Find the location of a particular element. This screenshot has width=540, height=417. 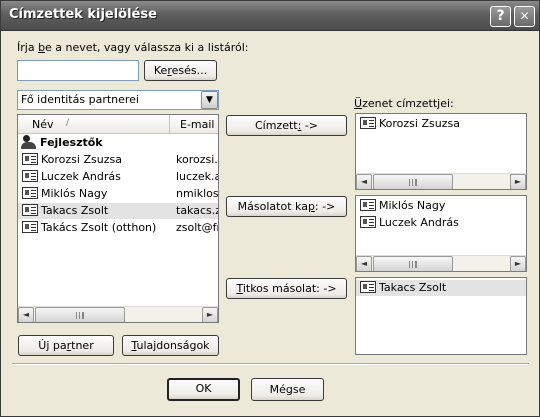

bcc-recipients-list: Takacs Zsolt is located at coordinates (441, 316).